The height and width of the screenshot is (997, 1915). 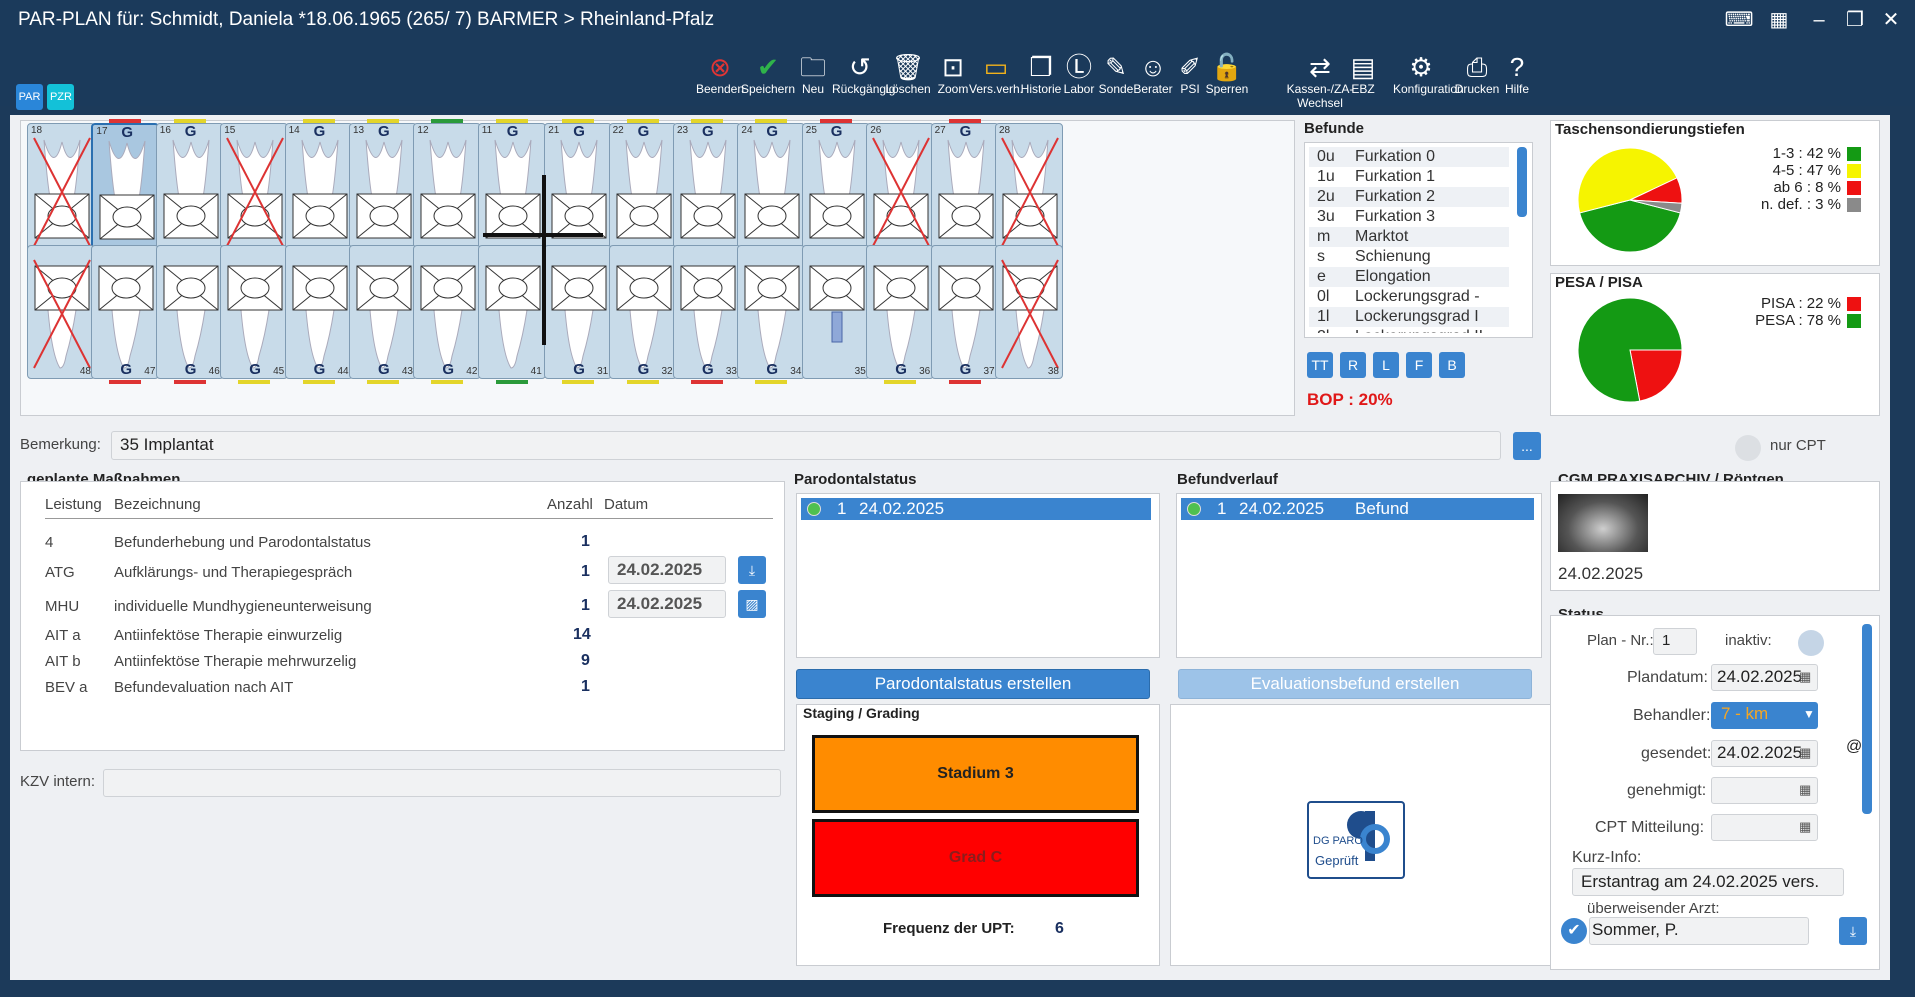 I want to click on check-icon: ✔, so click(x=1574, y=931).